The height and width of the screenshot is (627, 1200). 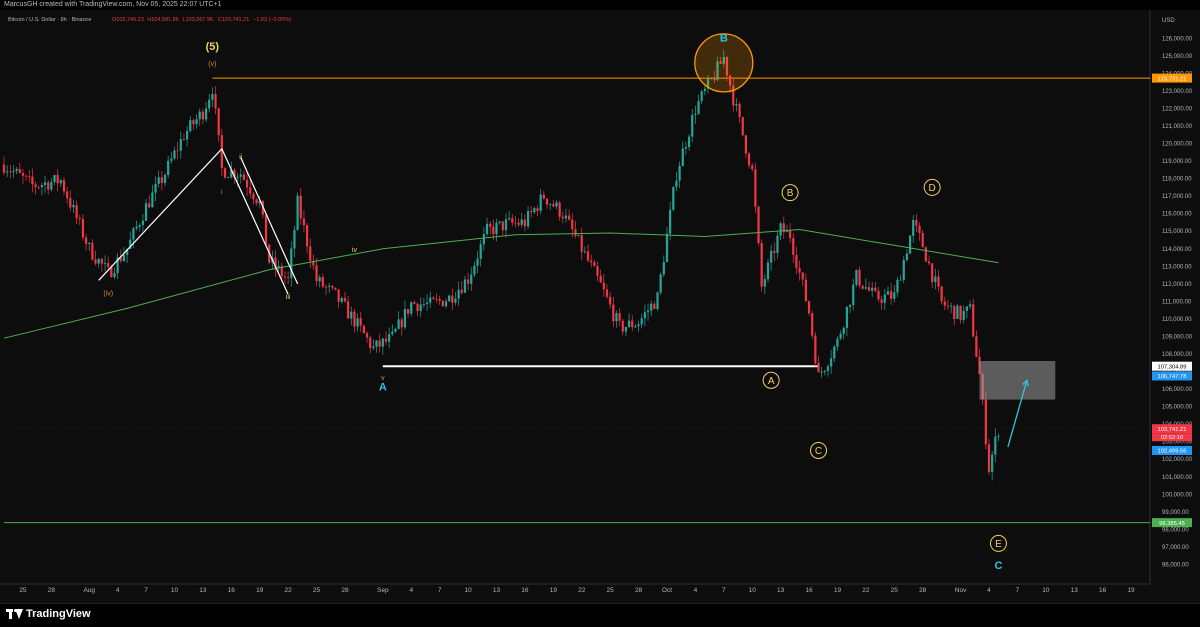 I want to click on time-tick-label: 16, so click(x=232, y=590).